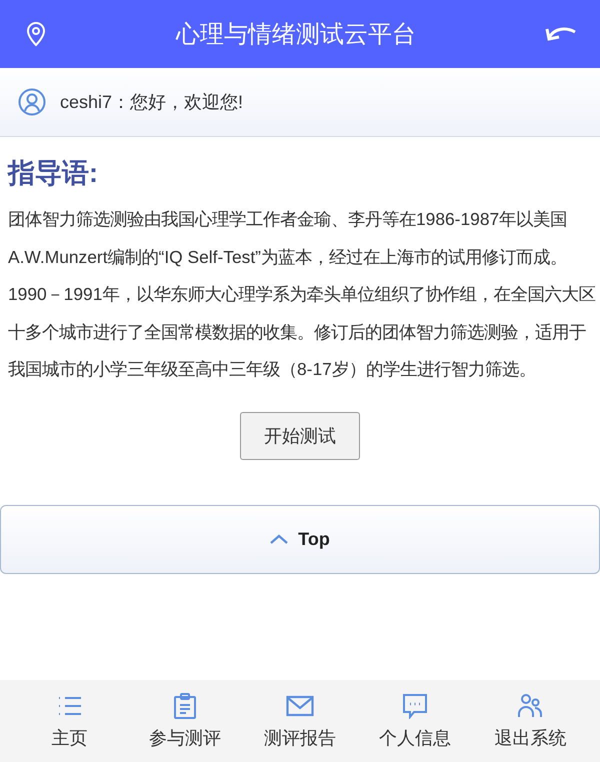 The height and width of the screenshot is (762, 600). I want to click on user-avatar-icon, so click(32, 102).